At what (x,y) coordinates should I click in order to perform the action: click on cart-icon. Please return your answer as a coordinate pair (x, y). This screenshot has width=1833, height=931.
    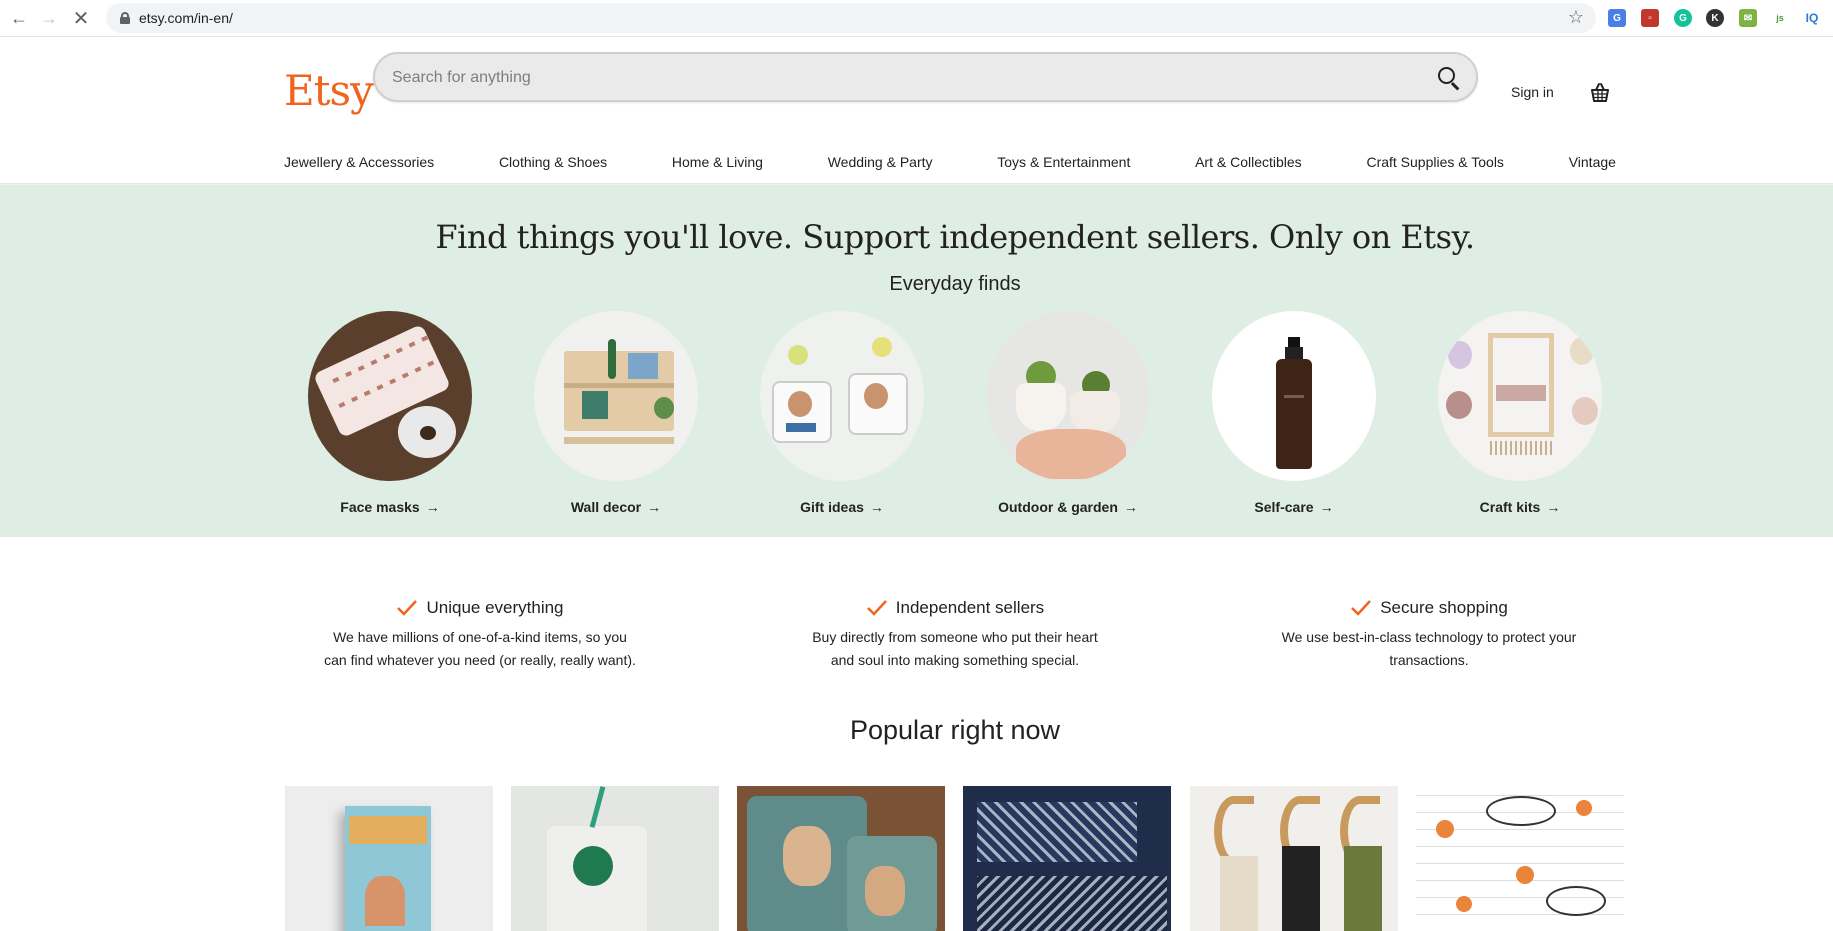
    Looking at the image, I should click on (1600, 92).